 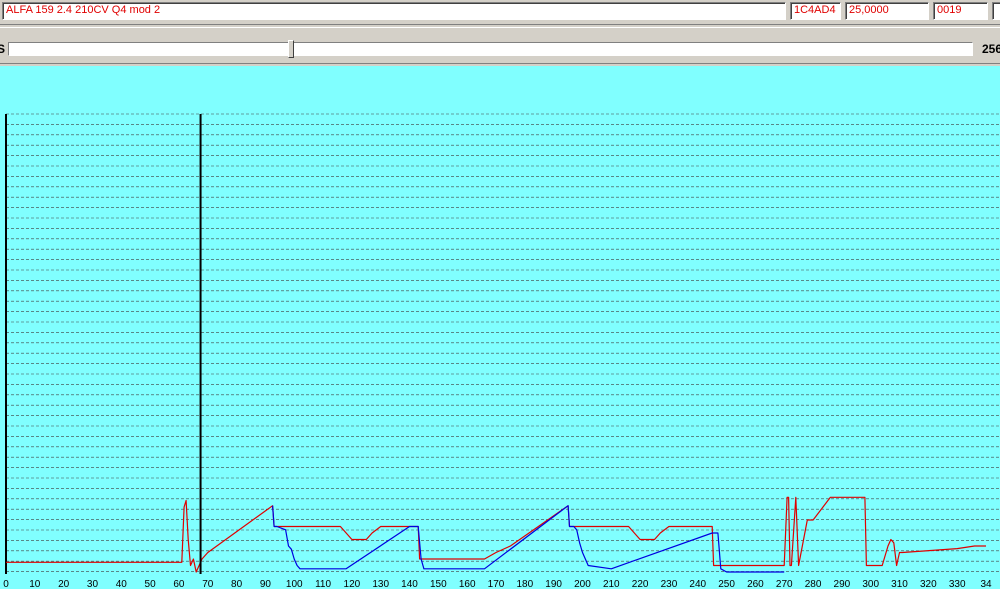 What do you see at coordinates (582, 584) in the screenshot?
I see `x-tick-label: 200` at bounding box center [582, 584].